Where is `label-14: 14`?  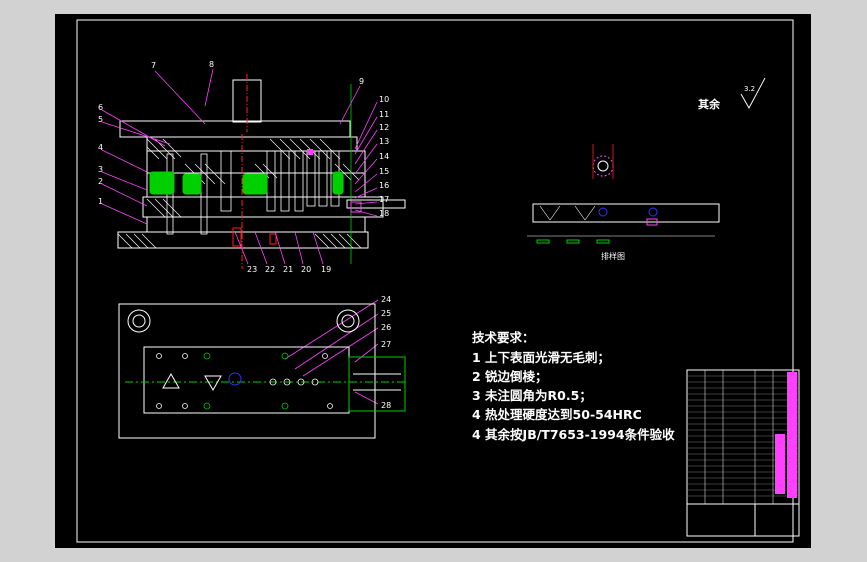
label-14: 14 is located at coordinates (384, 156).